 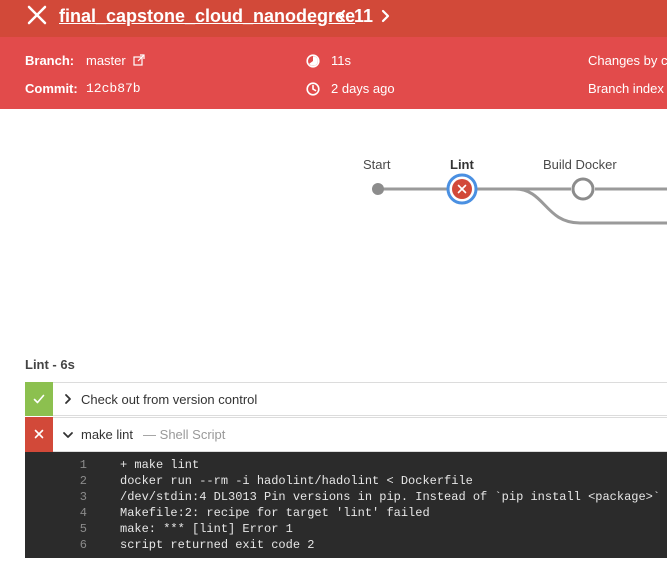 What do you see at coordinates (106, 60) in the screenshot?
I see `branch-name: master` at bounding box center [106, 60].